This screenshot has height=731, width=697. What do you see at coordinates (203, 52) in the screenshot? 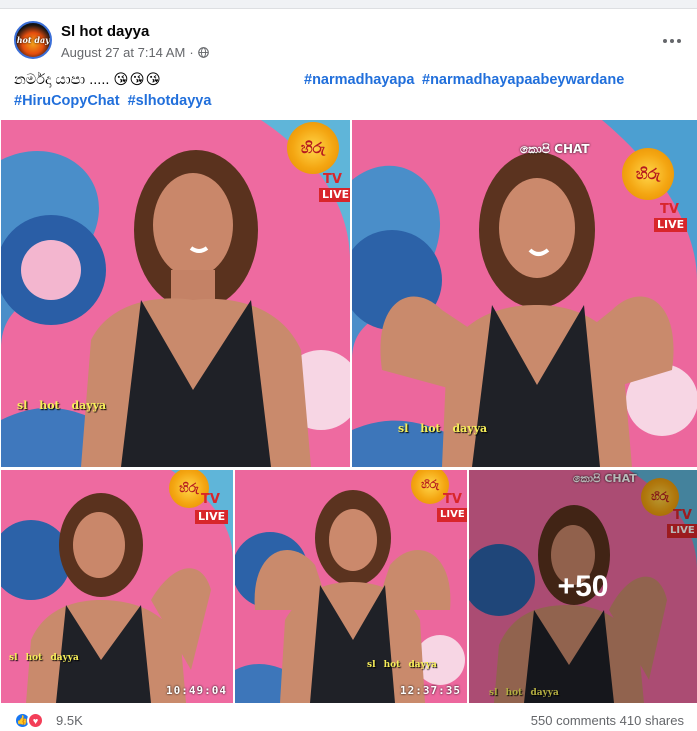
I see `globe-icon` at bounding box center [203, 52].